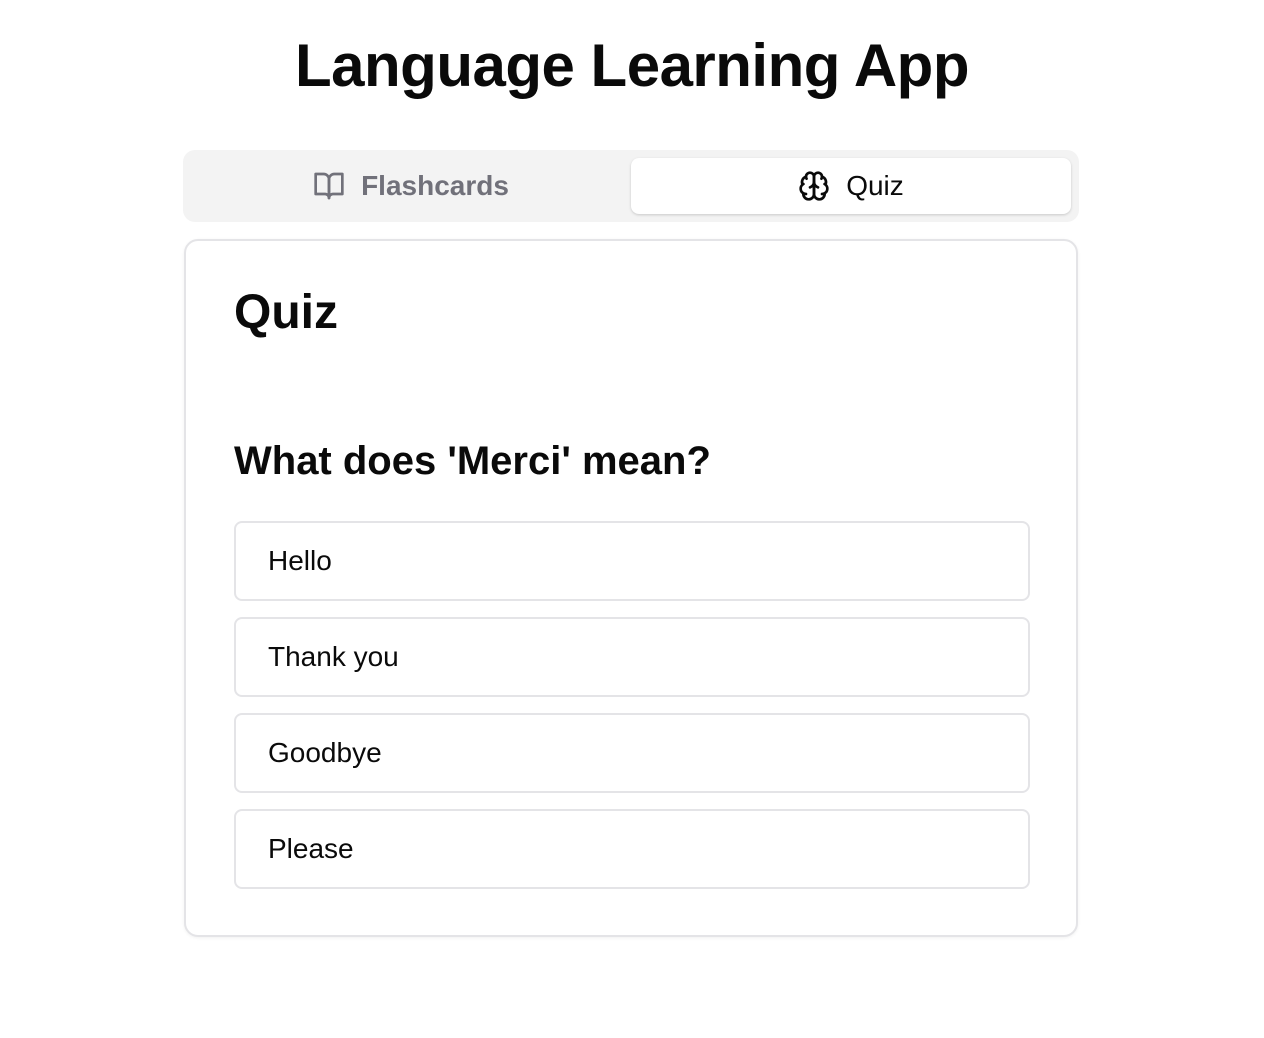 Image resolution: width=1264 pixels, height=1038 pixels. Describe the element at coordinates (632, 65) in the screenshot. I see `app-title: Language Learning App` at that location.